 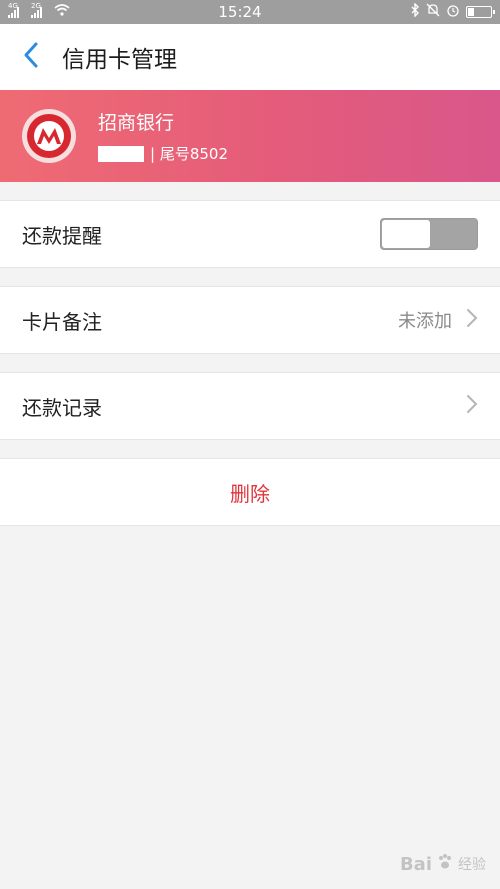 I want to click on status-right, so click(x=452, y=11).